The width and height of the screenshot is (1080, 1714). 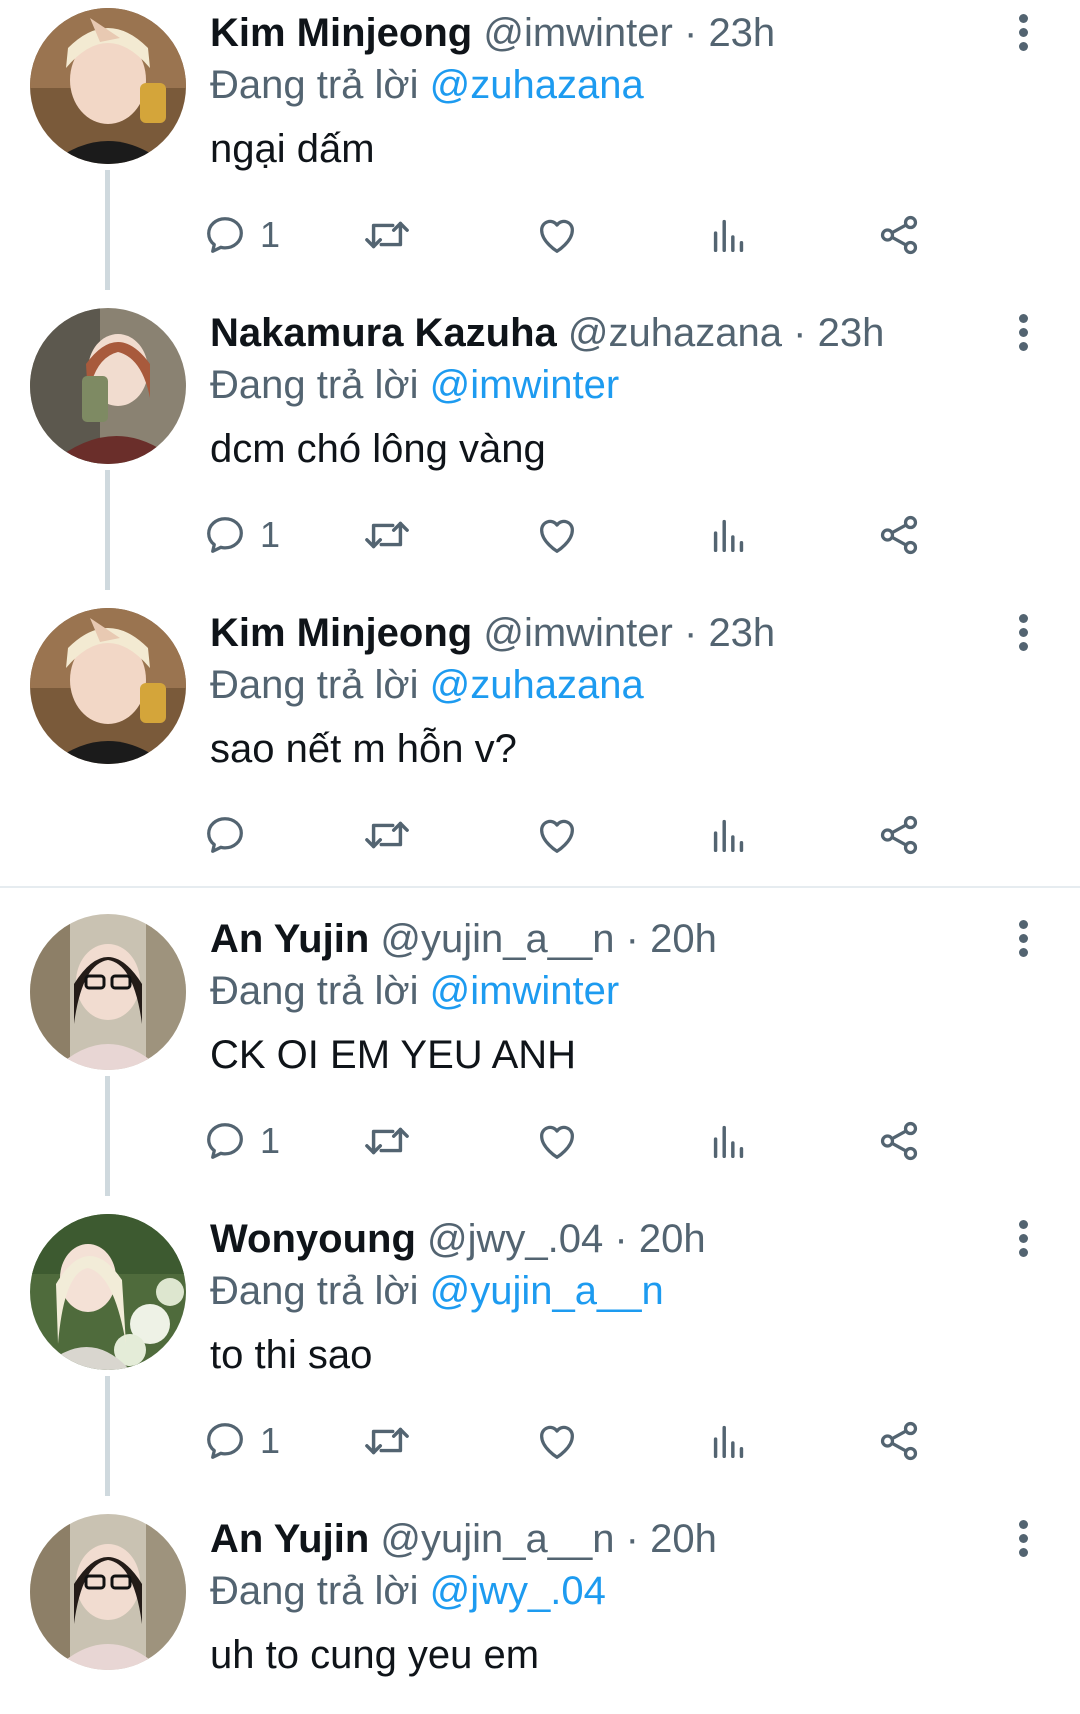 I want to click on replying-to: Đang trả lời @zuhazana, so click(x=600, y=85).